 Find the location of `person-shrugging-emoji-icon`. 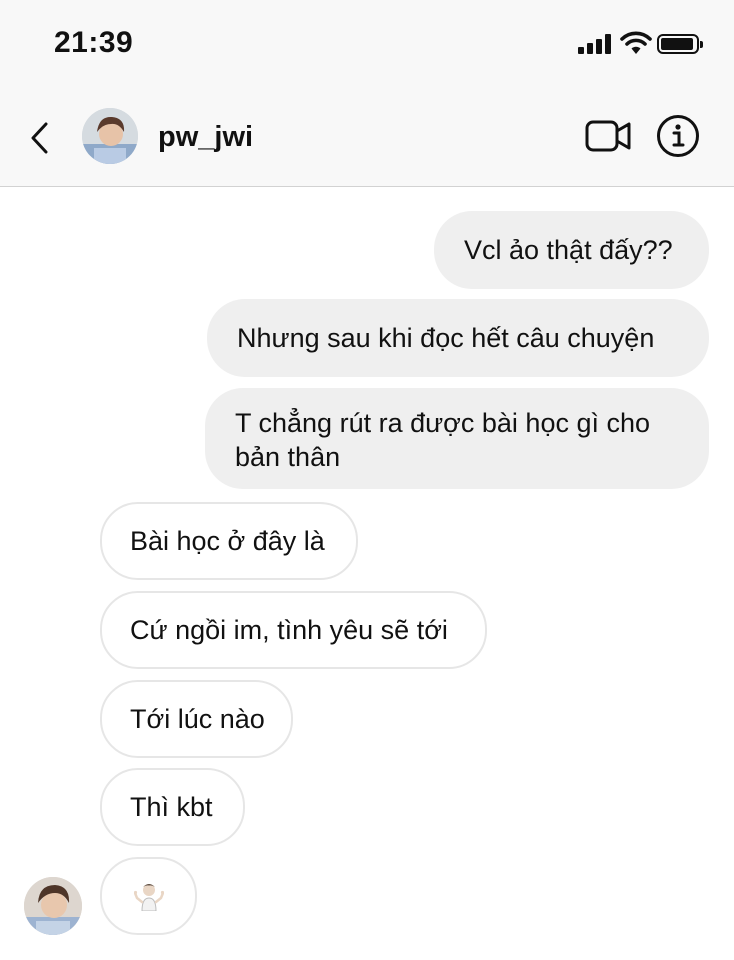

person-shrugging-emoji-icon is located at coordinates (148, 897).